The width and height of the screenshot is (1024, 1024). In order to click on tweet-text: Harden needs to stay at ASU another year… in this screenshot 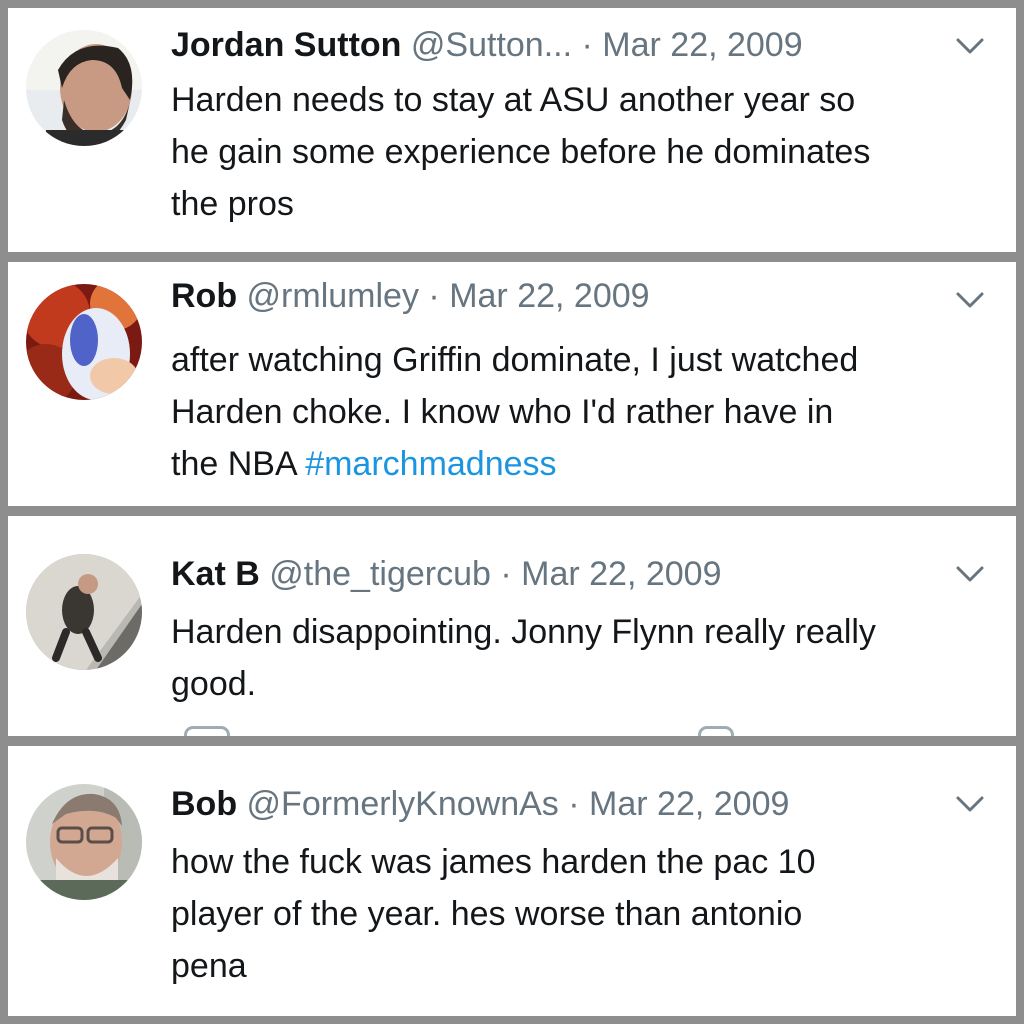, I will do `click(584, 152)`.